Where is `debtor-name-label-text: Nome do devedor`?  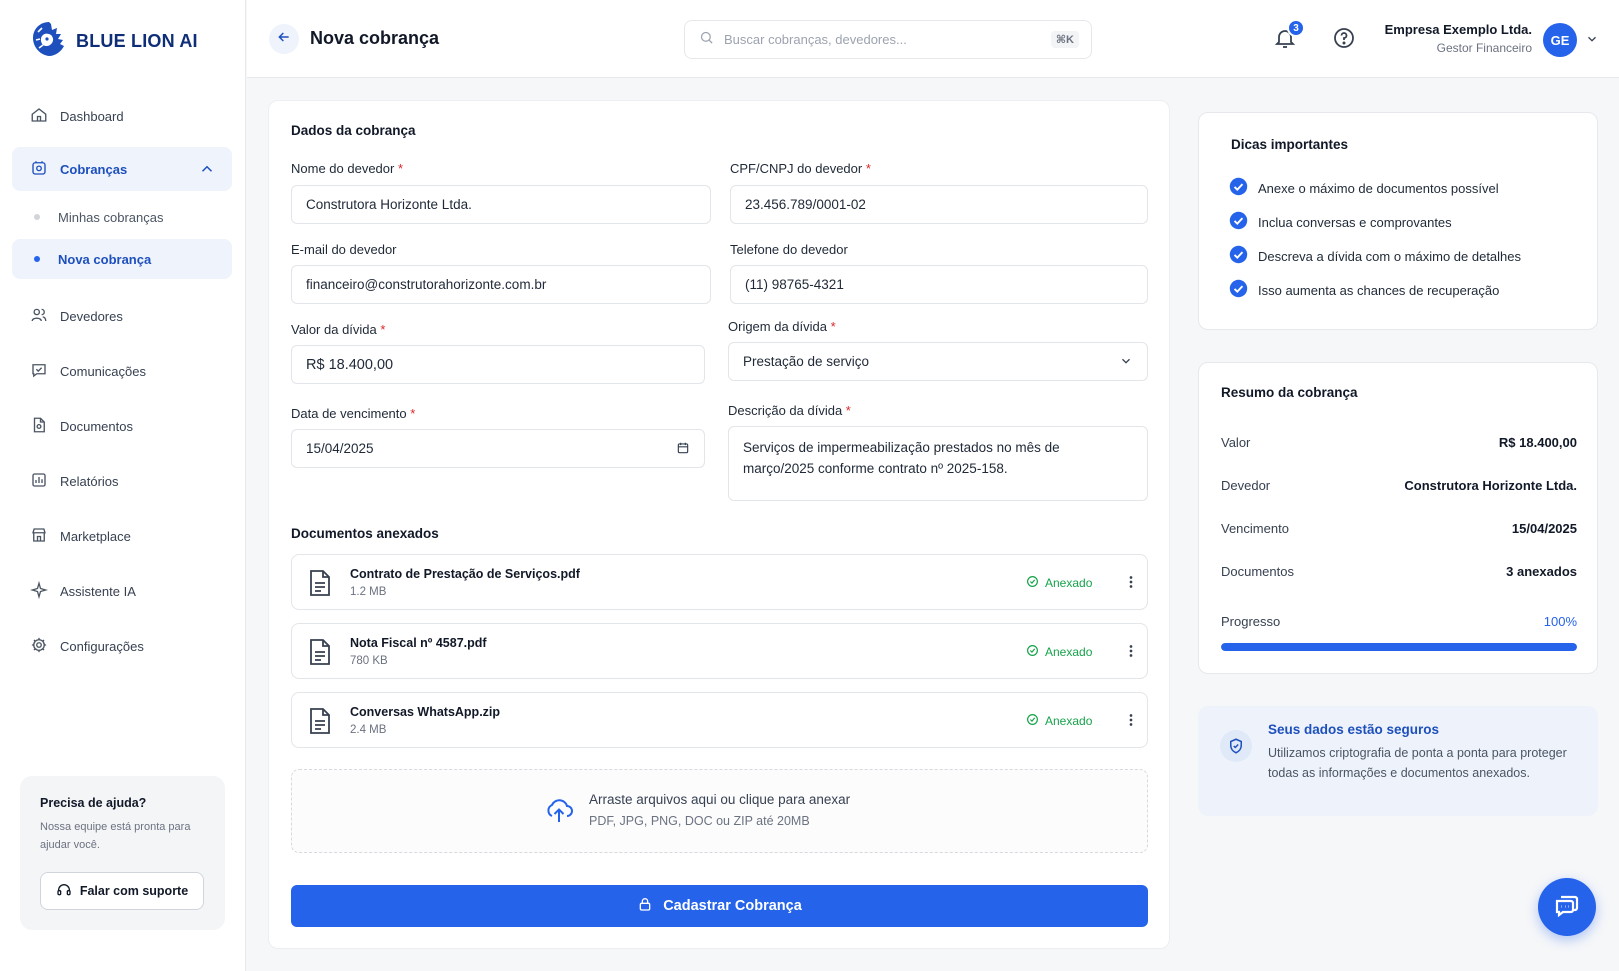
debtor-name-label-text: Nome do devedor is located at coordinates (343, 168).